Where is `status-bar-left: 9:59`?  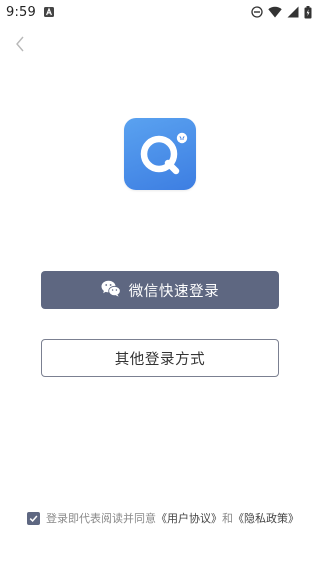
status-bar-left: 9:59 is located at coordinates (30, 12).